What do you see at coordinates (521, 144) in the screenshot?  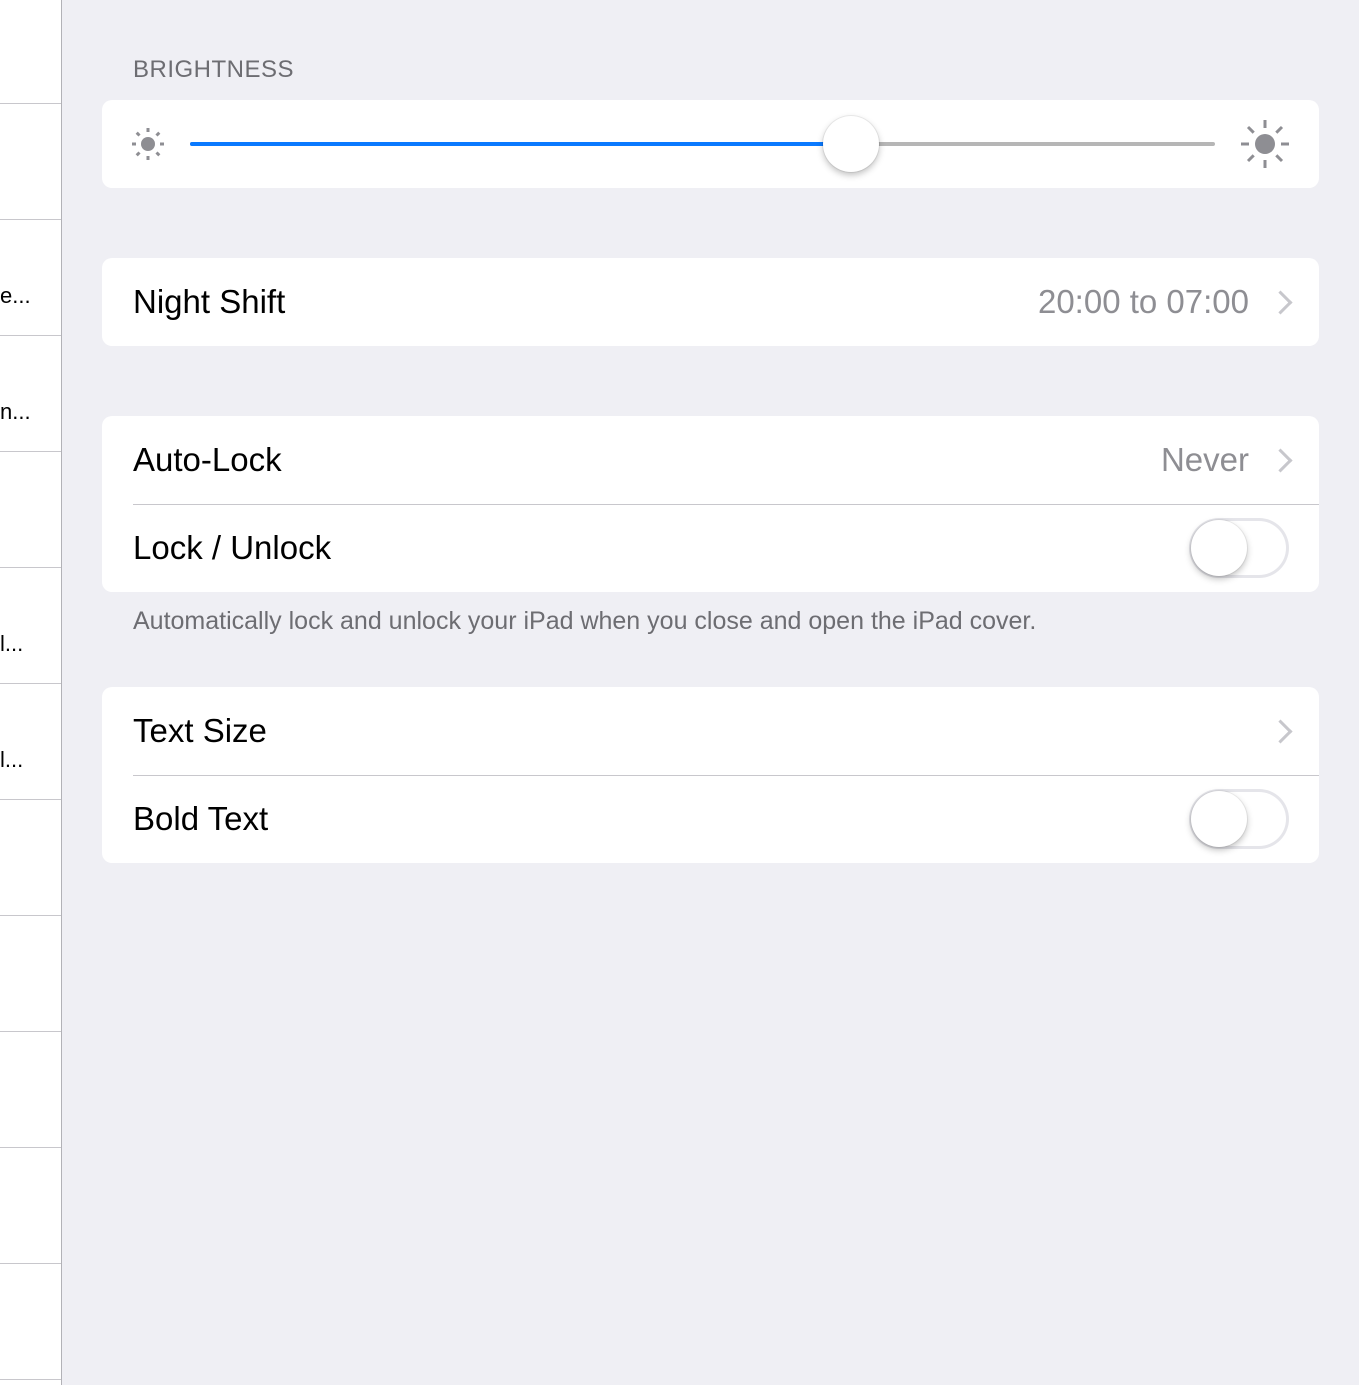 I see `brightness-slider-fill` at bounding box center [521, 144].